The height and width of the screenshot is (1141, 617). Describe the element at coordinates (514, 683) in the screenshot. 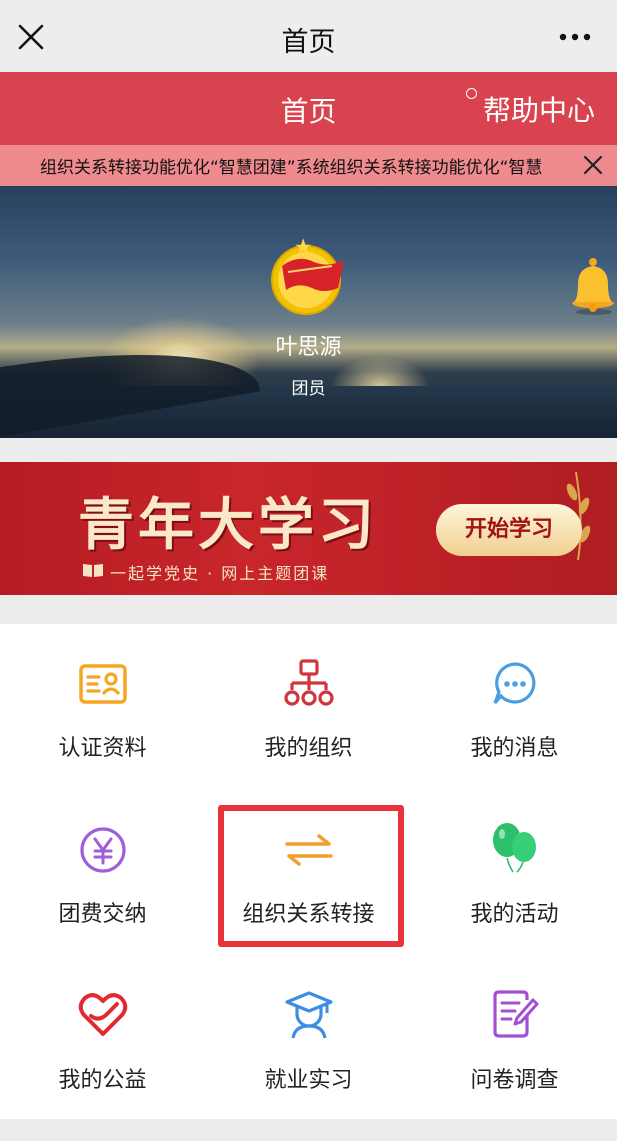

I see `chat-bubble-icon` at that location.